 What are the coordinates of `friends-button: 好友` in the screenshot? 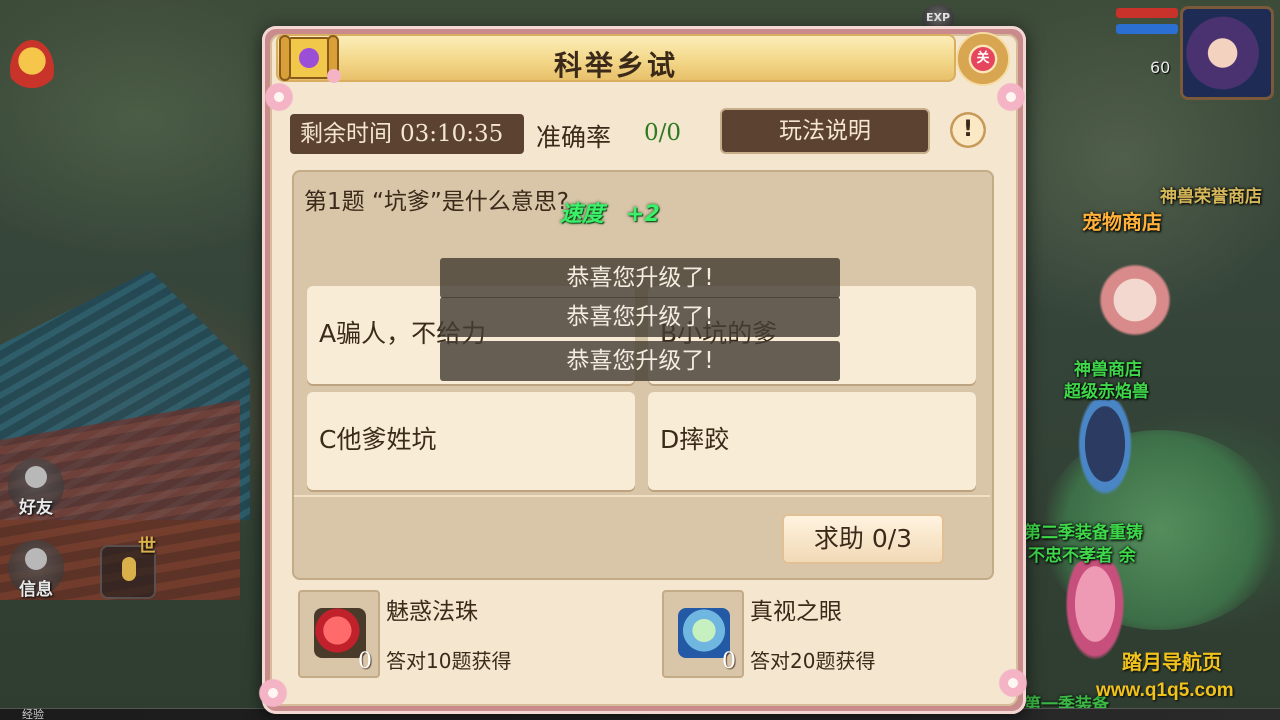 It's located at (36, 488).